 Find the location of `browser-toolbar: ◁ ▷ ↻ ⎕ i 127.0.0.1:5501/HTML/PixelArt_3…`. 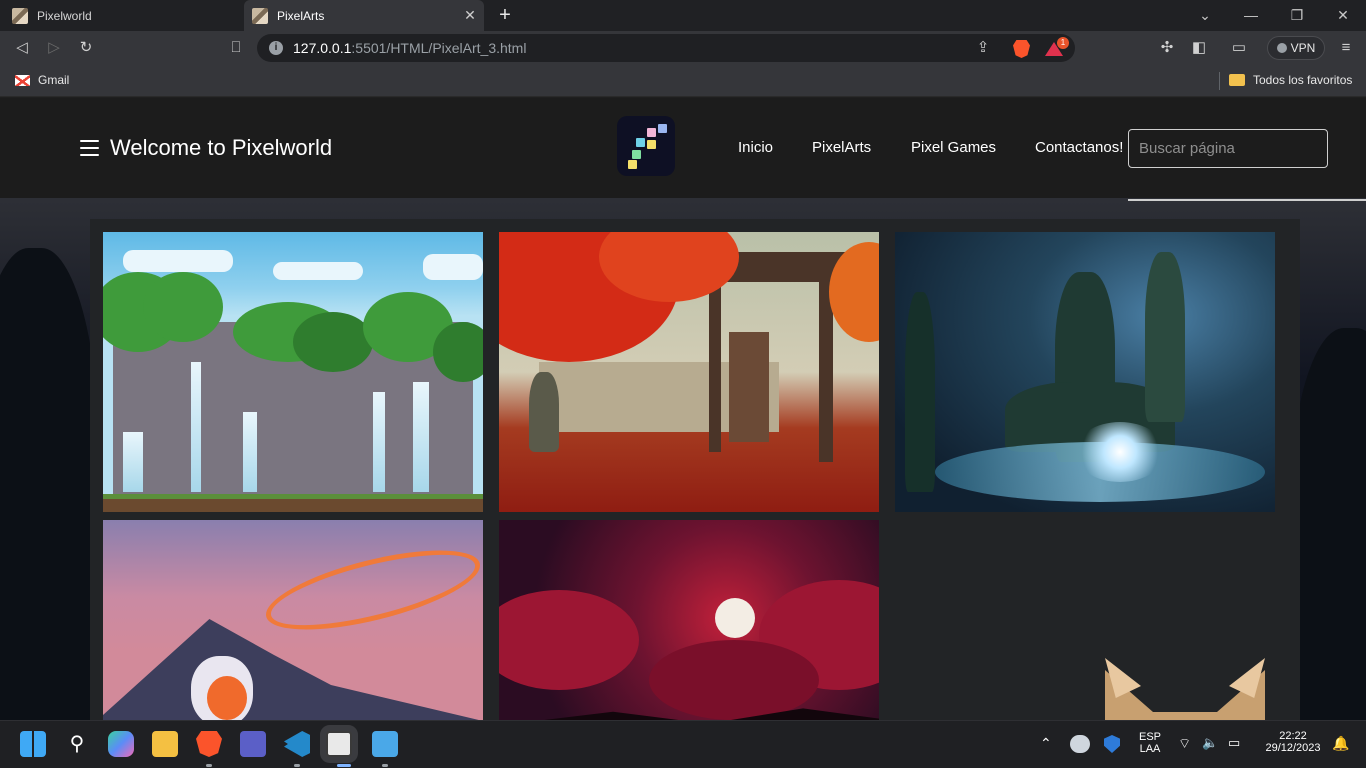

browser-toolbar: ◁ ▷ ↻ ⎕ i 127.0.0.1:5501/HTML/PixelArt_3… is located at coordinates (683, 48).